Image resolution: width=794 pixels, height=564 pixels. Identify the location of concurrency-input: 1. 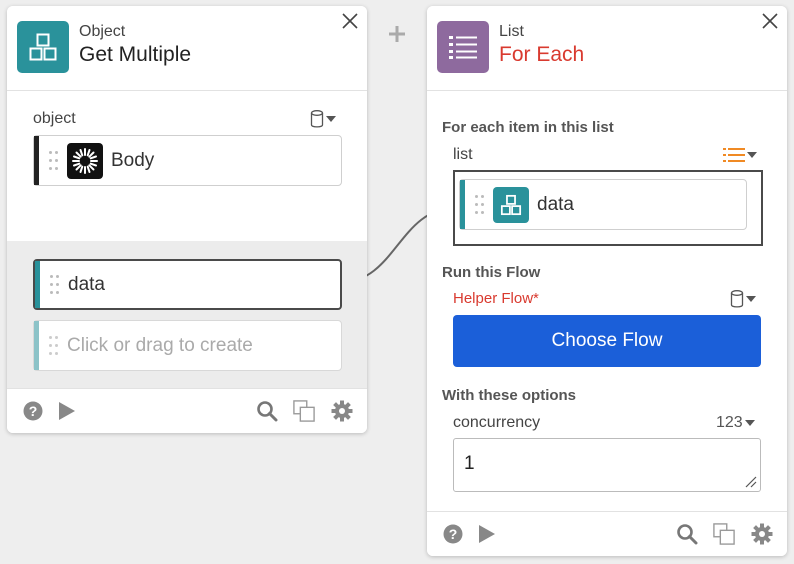
(607, 465).